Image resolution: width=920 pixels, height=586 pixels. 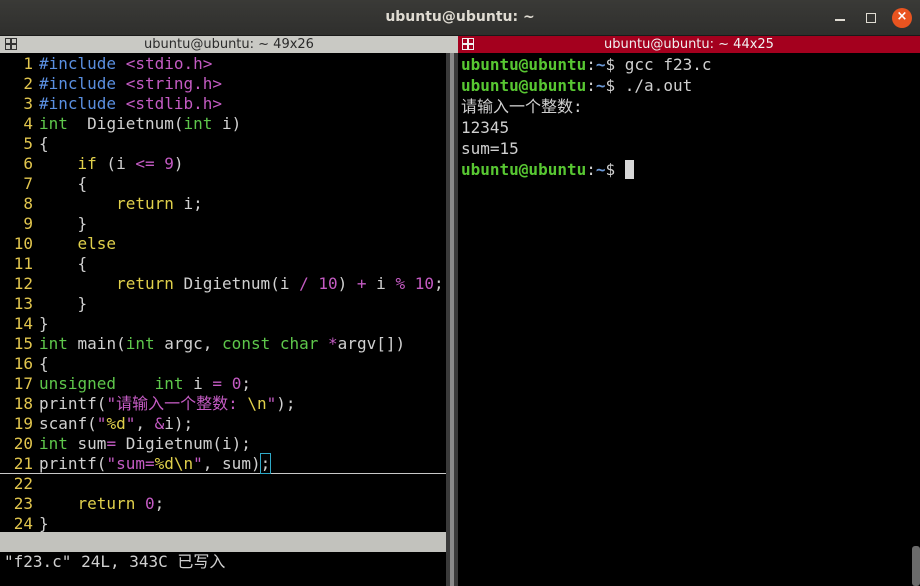 What do you see at coordinates (223, 204) in the screenshot?
I see `code-line: 8 return i;` at bounding box center [223, 204].